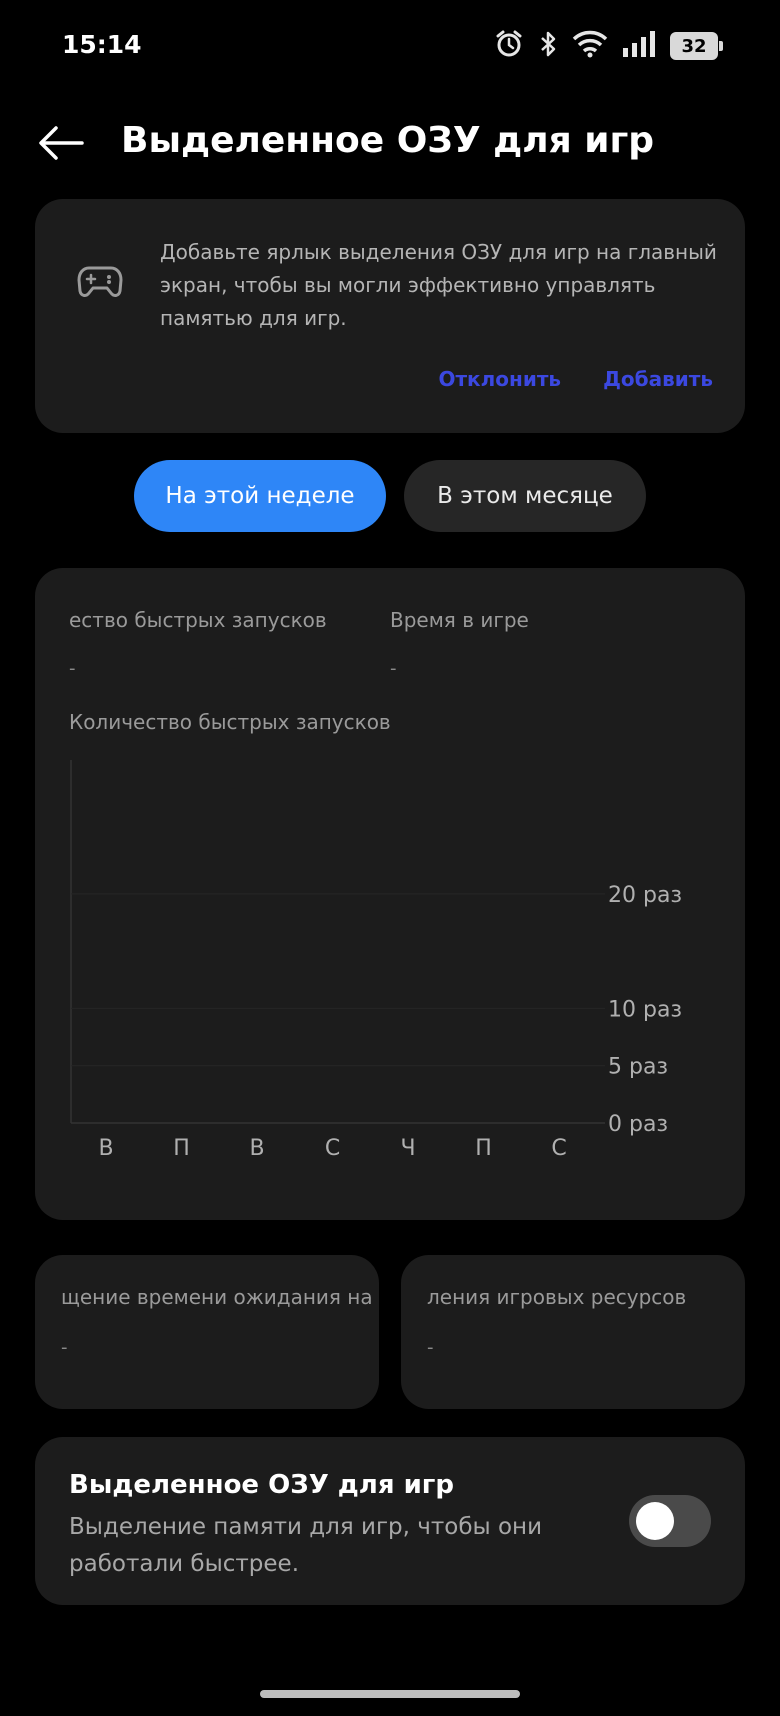 Image resolution: width=780 pixels, height=1716 pixels. I want to click on game-resources-label: ления игровых ресурсов, so click(557, 1297).